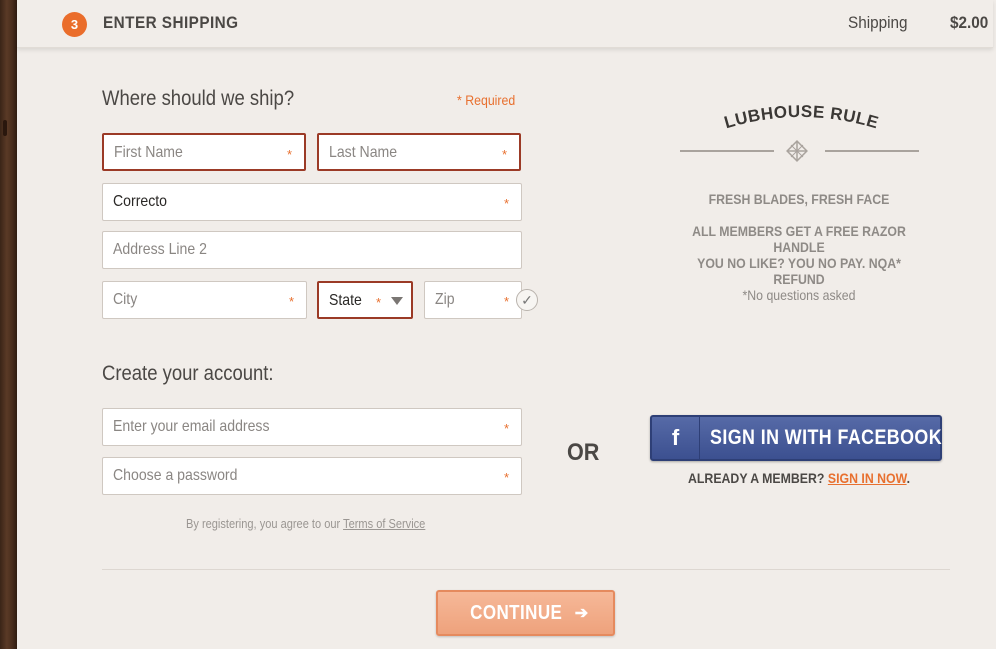  What do you see at coordinates (826, 437) in the screenshot?
I see `facebook-signin-label: SIGN IN WITH FACEBOOK` at bounding box center [826, 437].